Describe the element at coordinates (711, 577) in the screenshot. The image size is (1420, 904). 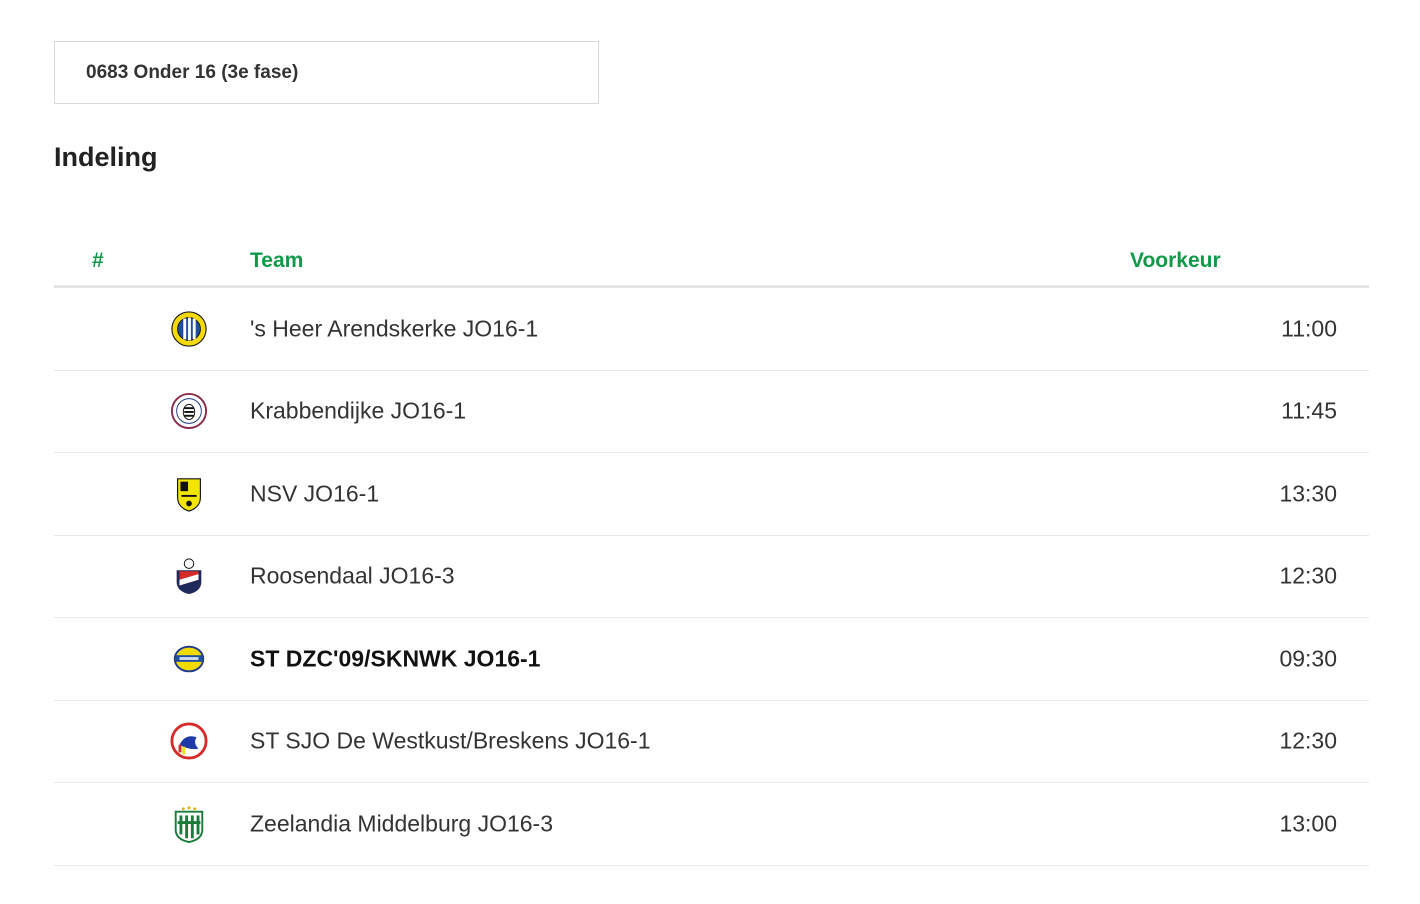
I see `table-row: Roosendaal JO16-3 12:30` at that location.